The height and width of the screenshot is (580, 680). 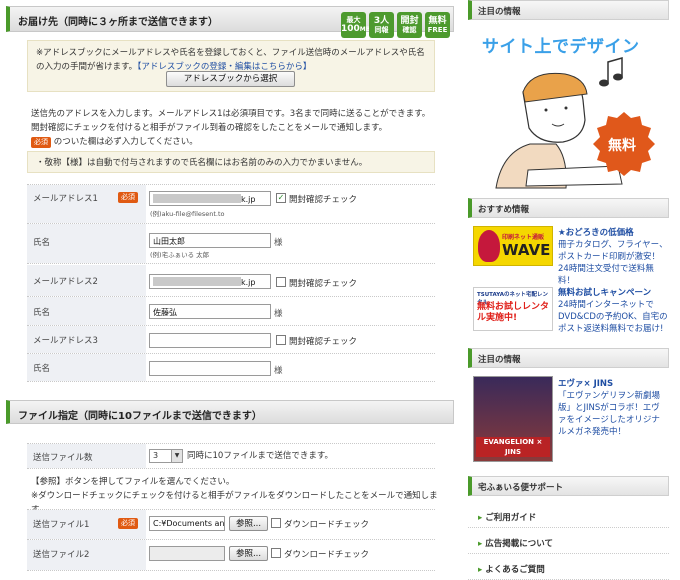 What do you see at coordinates (381, 25) in the screenshot?
I see `badge-broadcast: 3人 同報` at bounding box center [381, 25].